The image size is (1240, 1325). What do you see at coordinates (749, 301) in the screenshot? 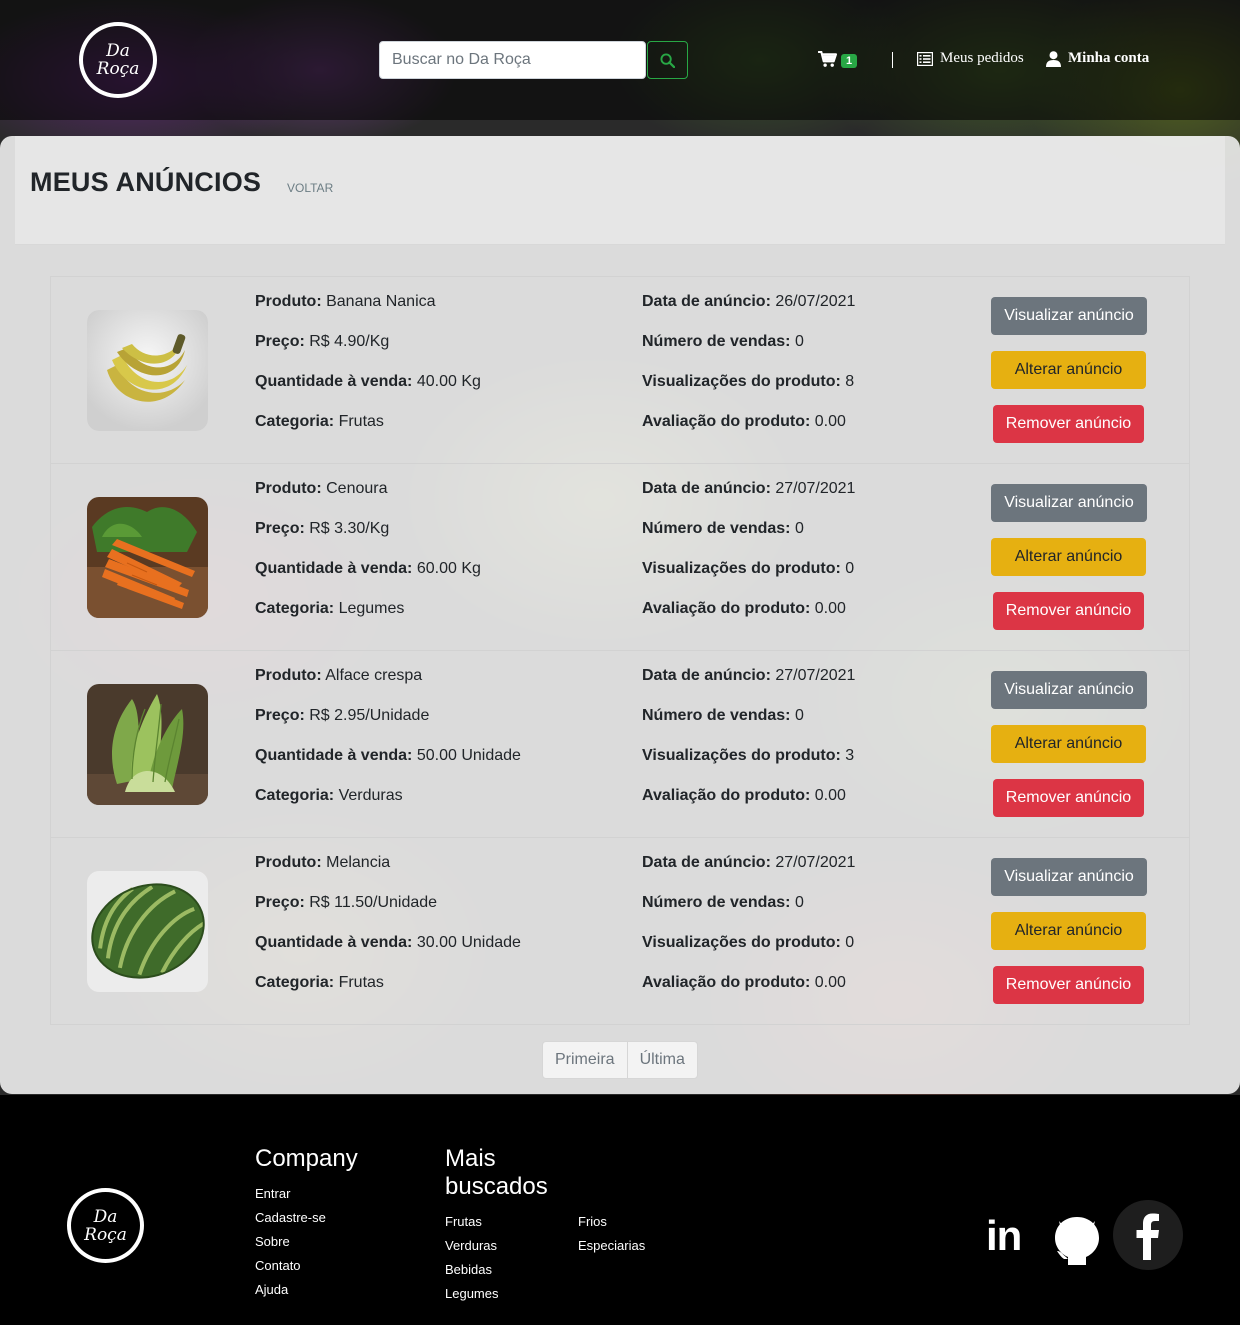
I see `ad-date: Data de anúncio: 26/07/2021` at bounding box center [749, 301].